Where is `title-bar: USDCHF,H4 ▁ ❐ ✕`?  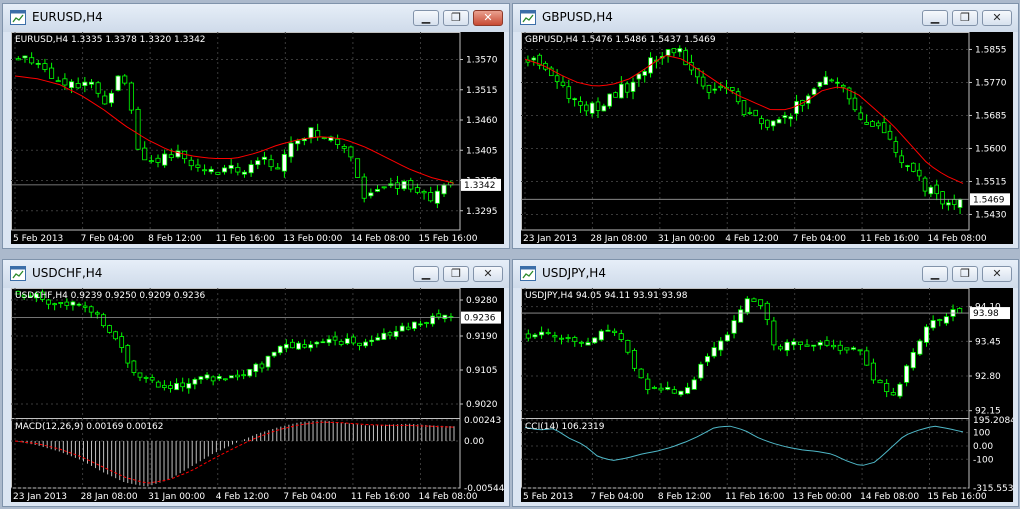 title-bar: USDCHF,H4 ▁ ❐ ✕ is located at coordinates (256, 274).